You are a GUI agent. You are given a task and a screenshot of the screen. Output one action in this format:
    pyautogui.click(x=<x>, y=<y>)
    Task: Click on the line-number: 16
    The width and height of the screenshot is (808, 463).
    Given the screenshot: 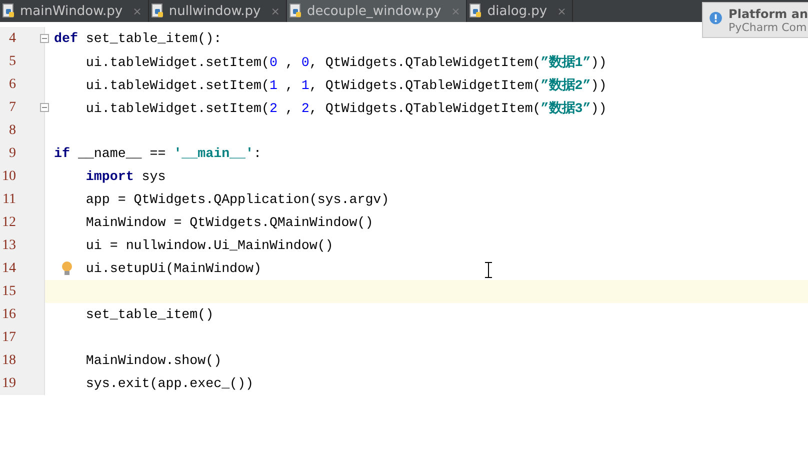 What is the action you would take?
    pyautogui.click(x=8, y=314)
    